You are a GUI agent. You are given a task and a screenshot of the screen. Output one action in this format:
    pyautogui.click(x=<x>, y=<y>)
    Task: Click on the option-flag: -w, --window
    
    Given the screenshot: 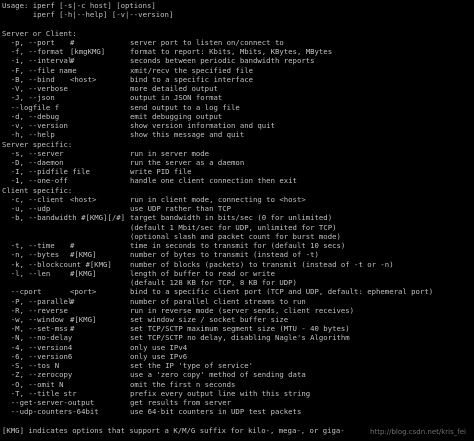 What is the action you would take?
    pyautogui.click(x=33, y=319)
    